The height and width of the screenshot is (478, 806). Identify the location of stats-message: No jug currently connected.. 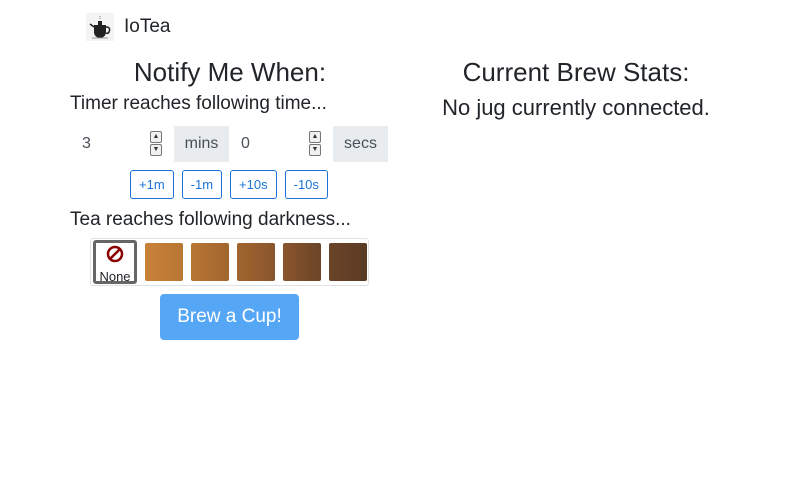
(576, 107).